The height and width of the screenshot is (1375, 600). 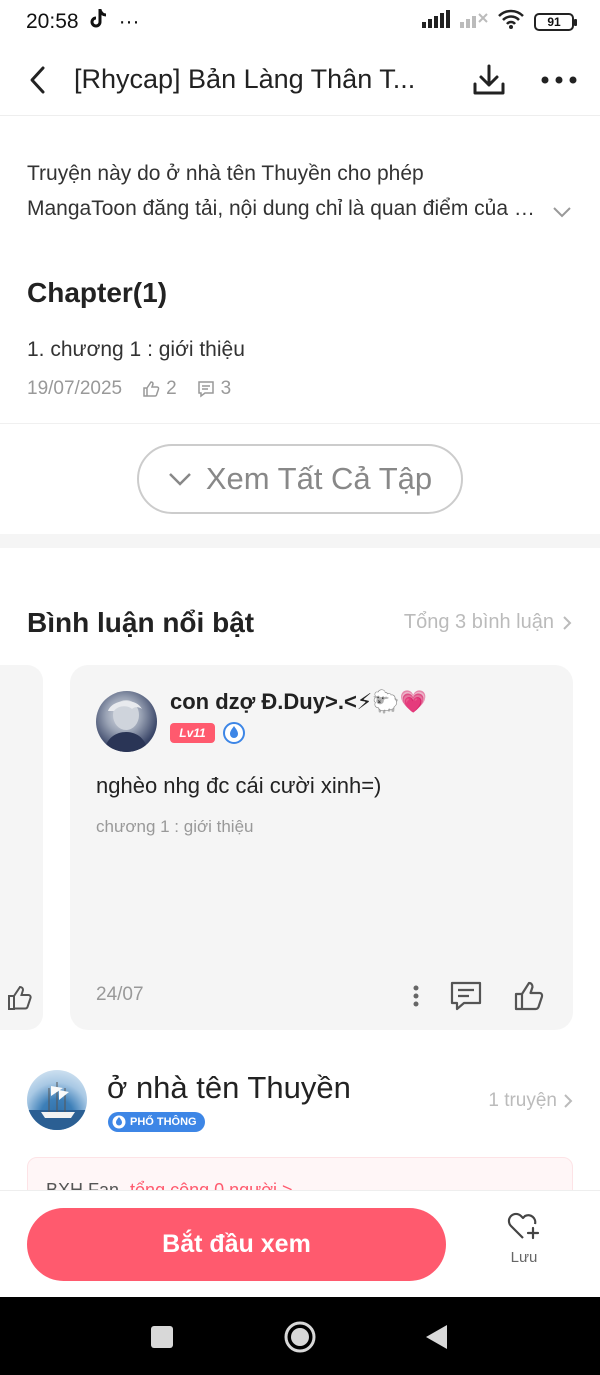 I want to click on author-level-badge: PHỔ THÔNG, so click(x=156, y=1122).